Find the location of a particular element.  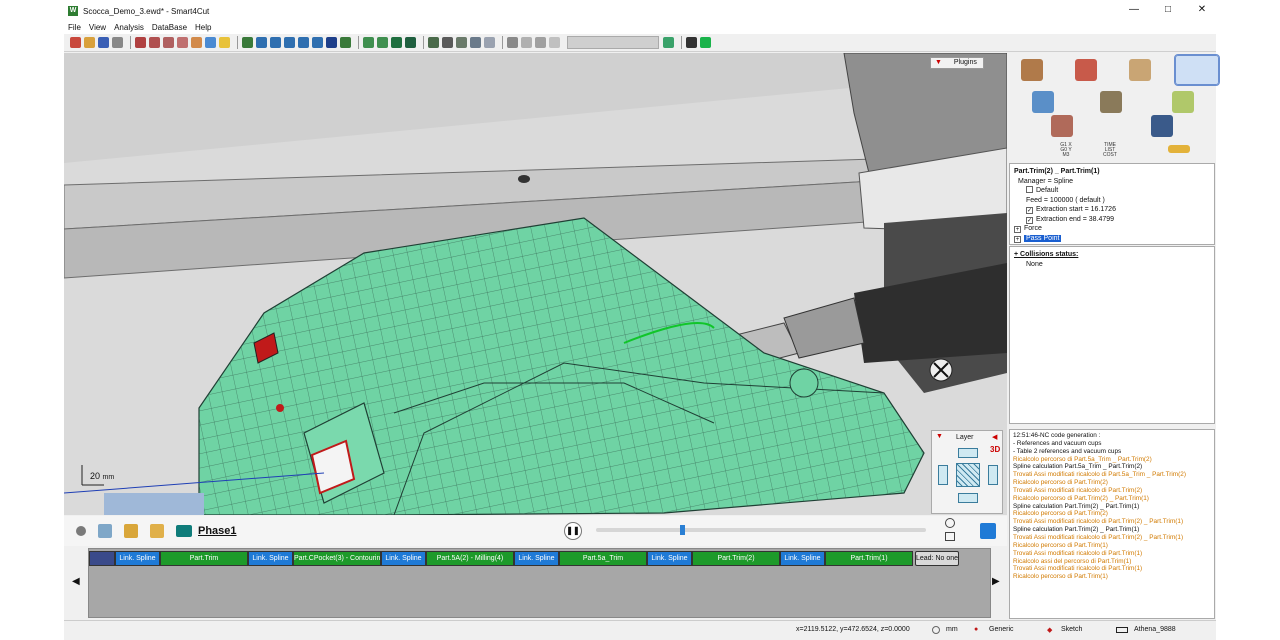

pause-button: ❚❚ is located at coordinates (573, 531).